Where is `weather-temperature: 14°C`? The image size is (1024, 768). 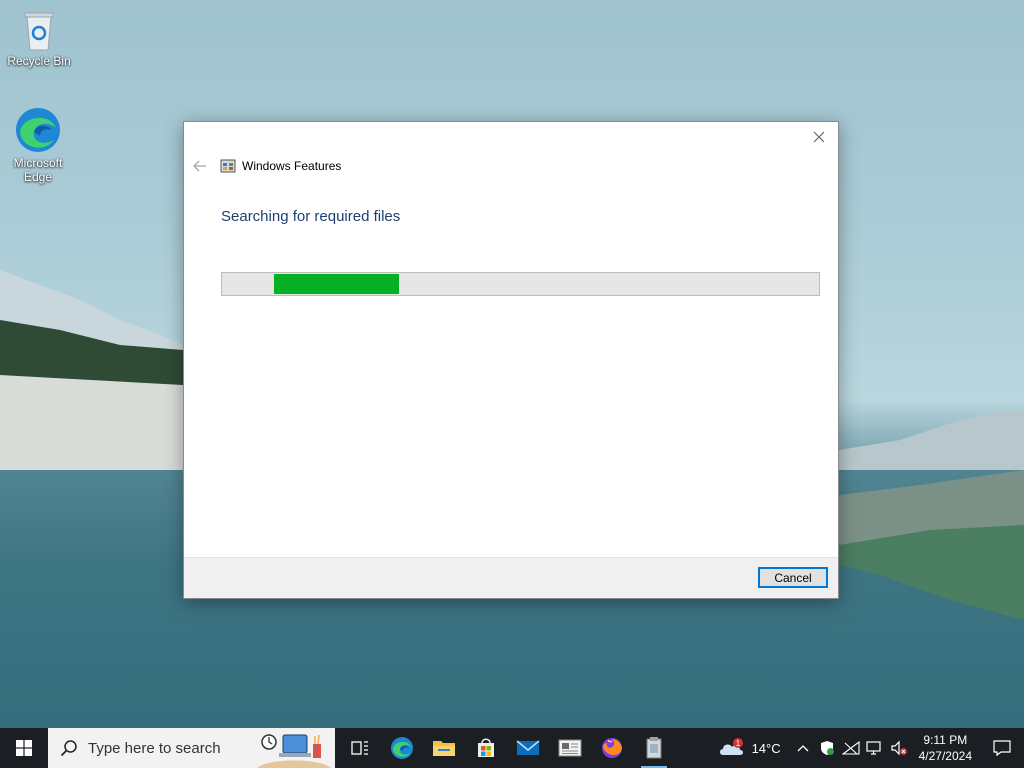
weather-temperature: 14°C is located at coordinates (766, 748).